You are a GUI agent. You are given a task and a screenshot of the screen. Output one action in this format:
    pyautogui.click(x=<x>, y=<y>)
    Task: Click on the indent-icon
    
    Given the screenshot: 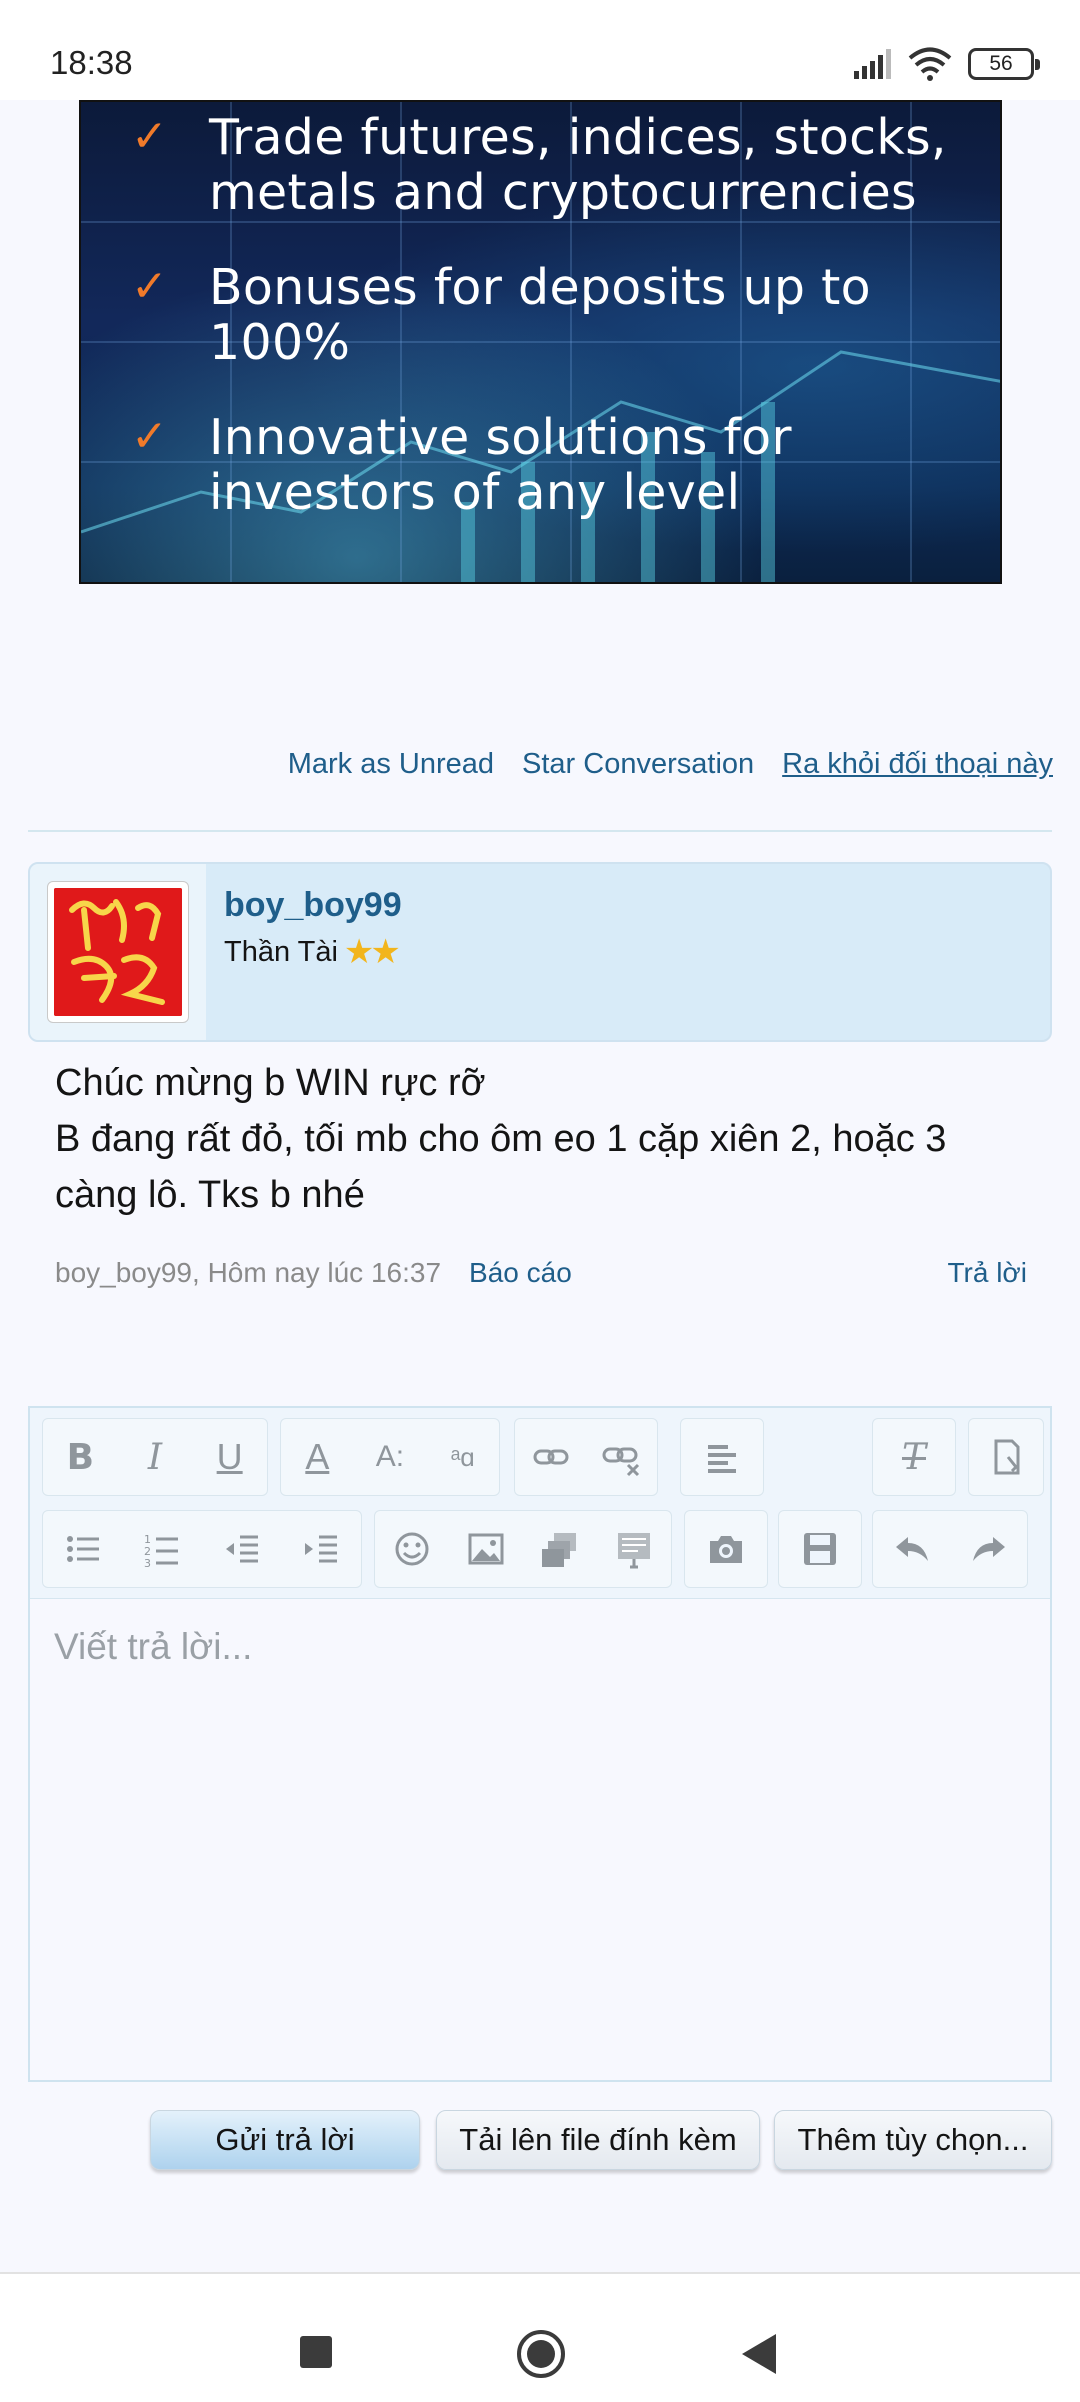 What is the action you would take?
    pyautogui.click(x=321, y=1549)
    